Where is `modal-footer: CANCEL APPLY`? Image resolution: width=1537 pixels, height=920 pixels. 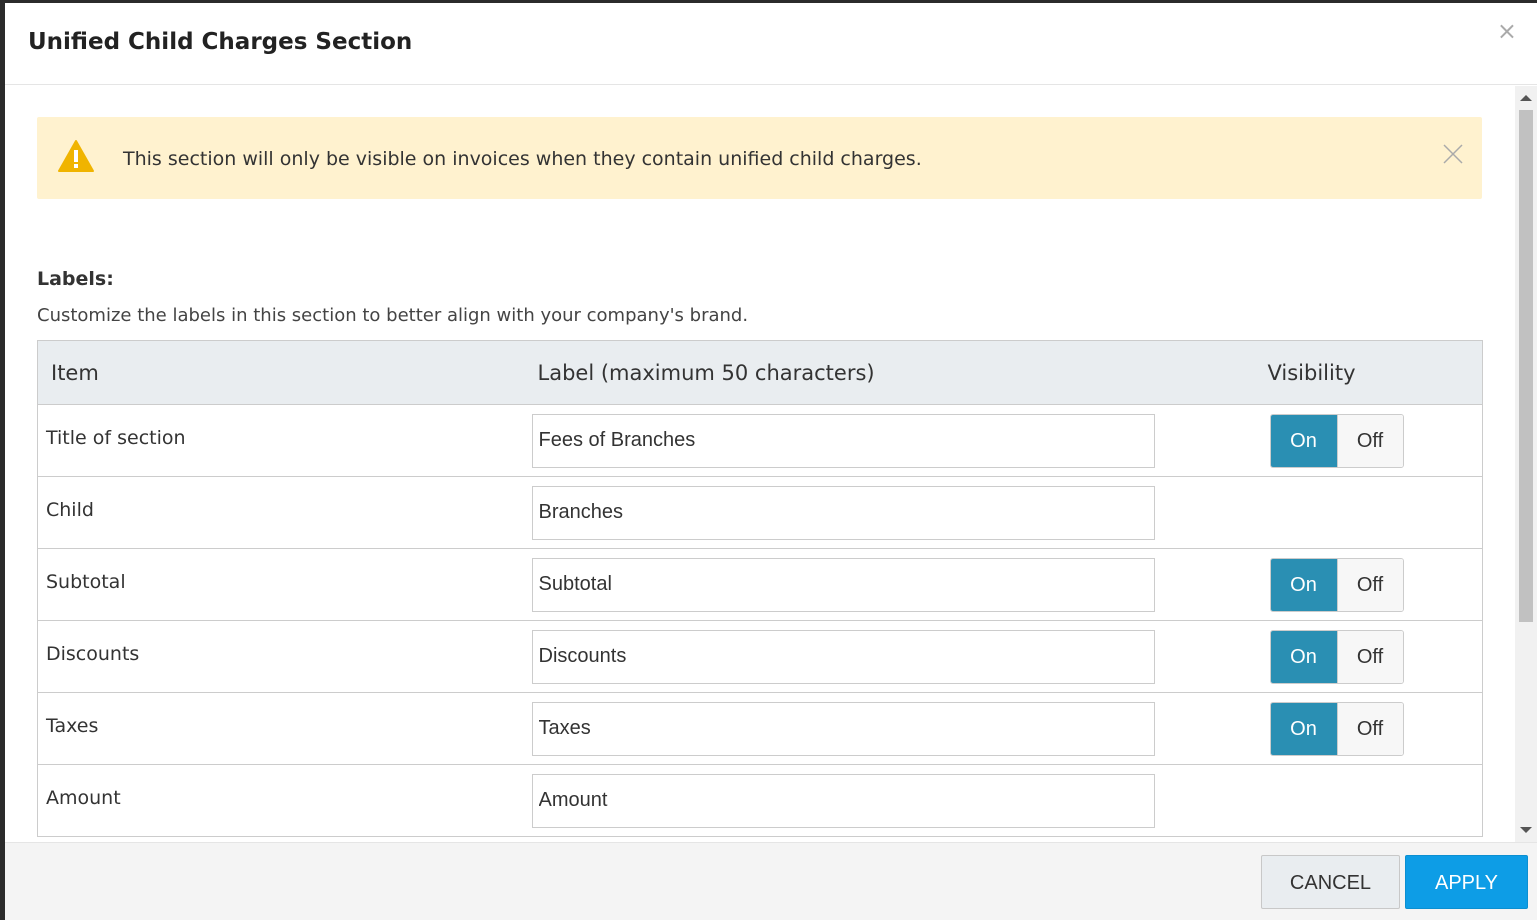
modal-footer: CANCEL APPLY is located at coordinates (771, 881).